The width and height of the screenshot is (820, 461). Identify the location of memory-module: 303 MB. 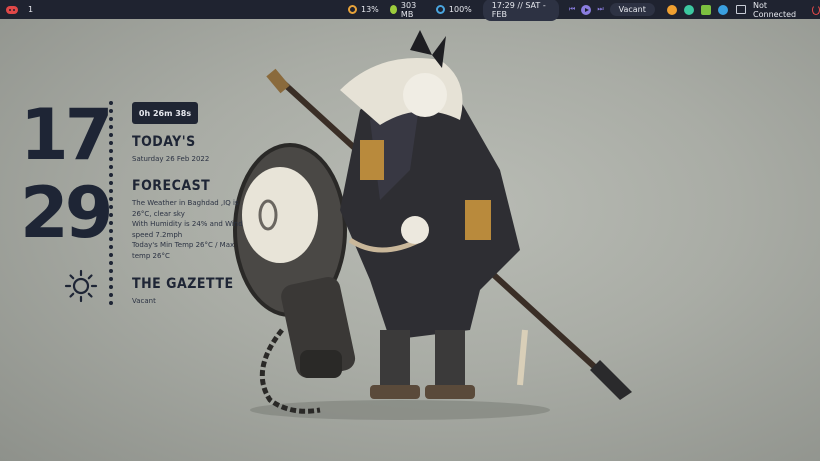
(407, 9).